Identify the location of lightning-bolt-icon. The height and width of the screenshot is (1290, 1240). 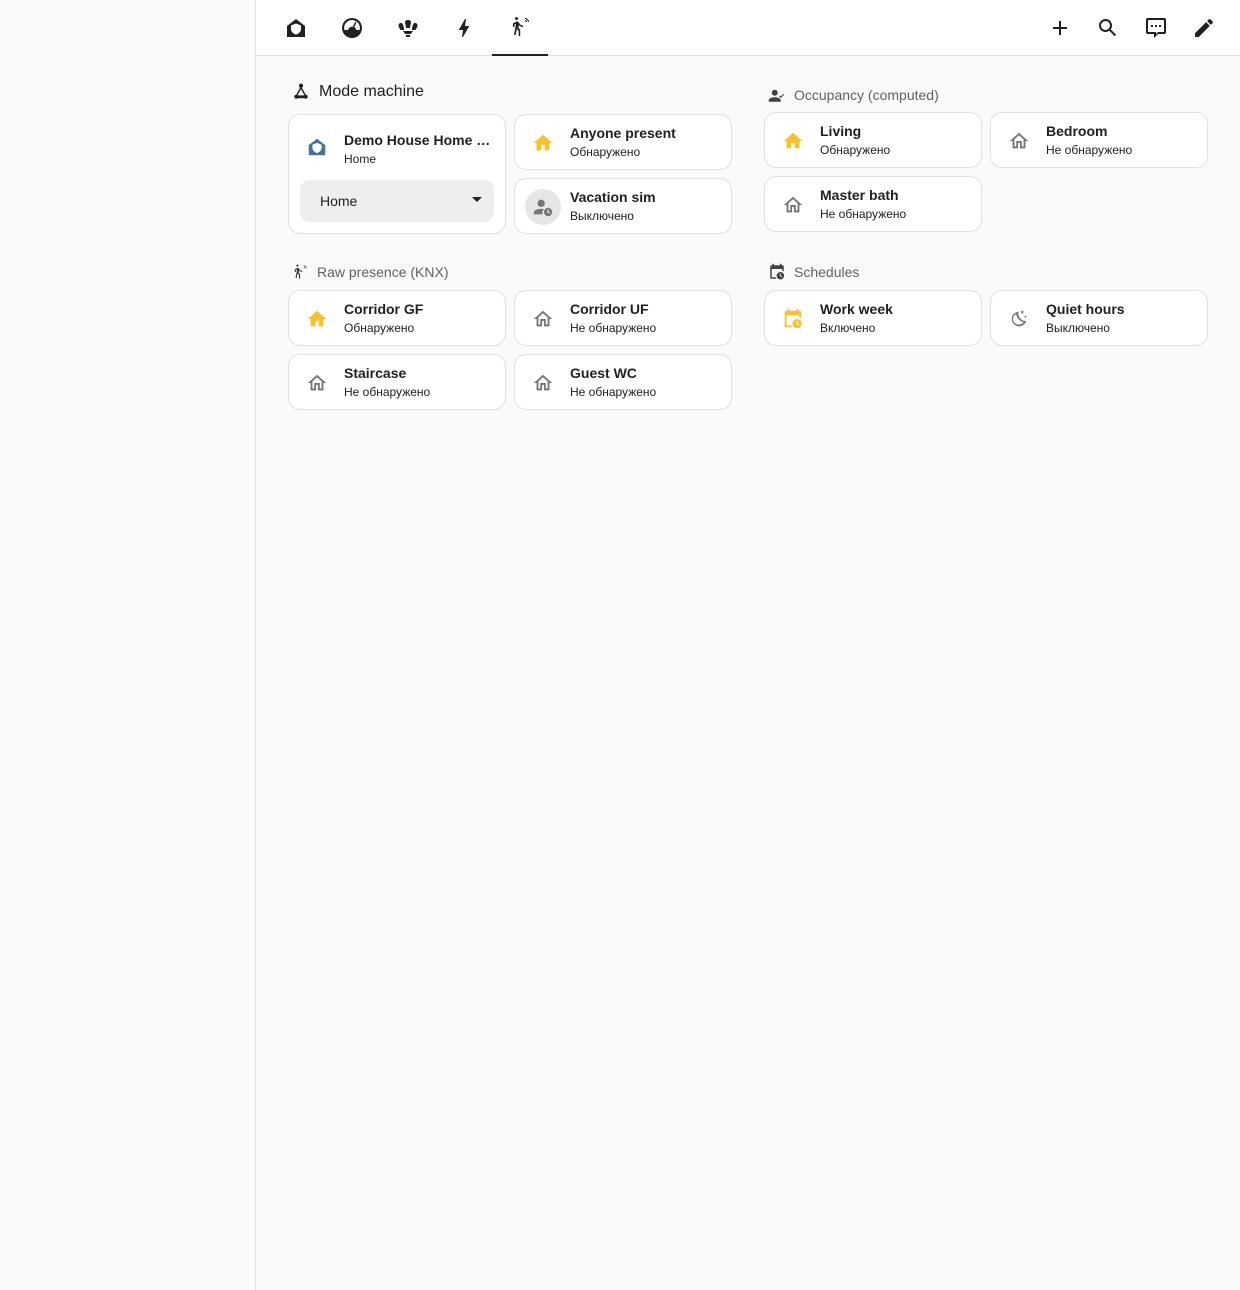
(464, 28).